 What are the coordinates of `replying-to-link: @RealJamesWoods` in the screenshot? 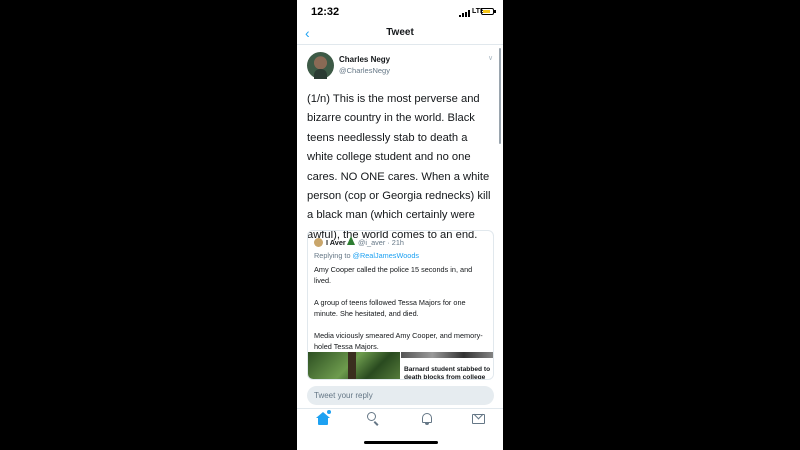 It's located at (386, 255).